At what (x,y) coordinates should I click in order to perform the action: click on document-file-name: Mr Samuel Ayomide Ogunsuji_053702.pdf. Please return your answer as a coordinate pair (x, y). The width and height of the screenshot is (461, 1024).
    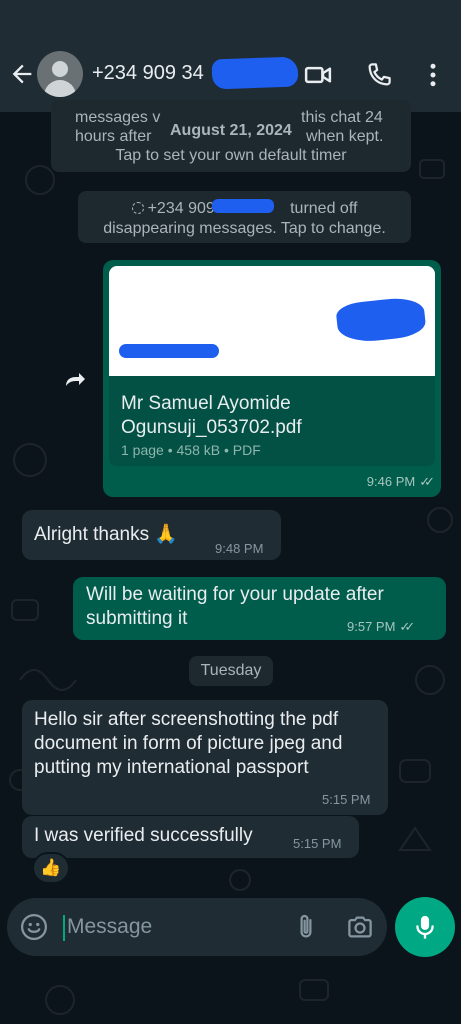
    Looking at the image, I should click on (211, 415).